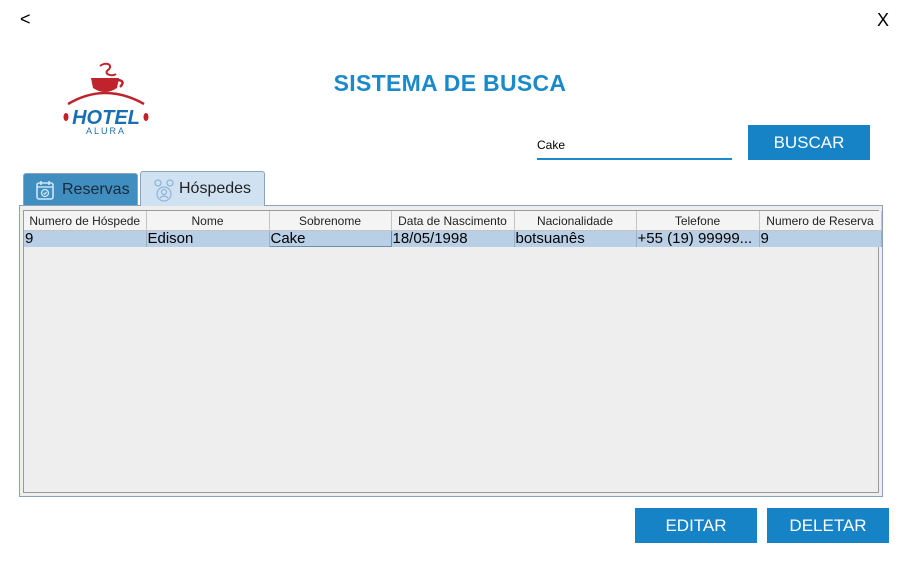 The image size is (910, 571). I want to click on hotel-alura-logo: HOTEL ALURA, so click(107, 99).